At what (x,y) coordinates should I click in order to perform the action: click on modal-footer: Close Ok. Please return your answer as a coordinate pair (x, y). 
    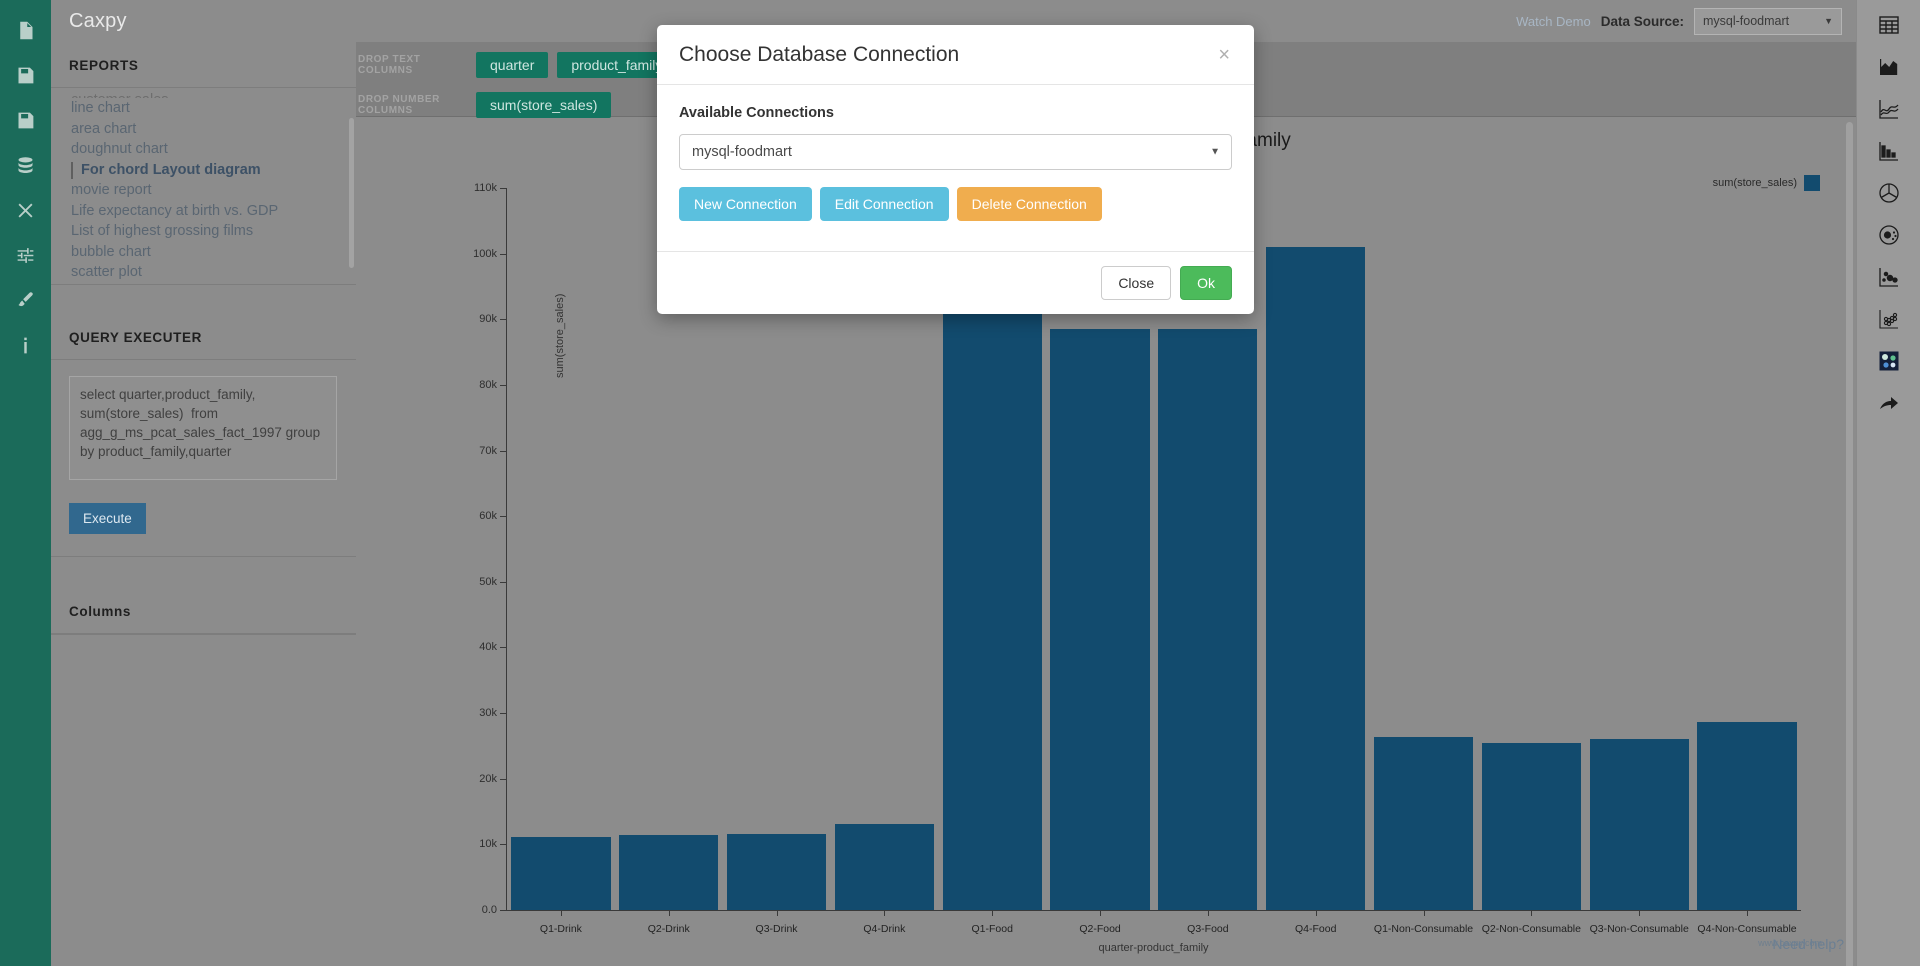
    Looking at the image, I should click on (955, 282).